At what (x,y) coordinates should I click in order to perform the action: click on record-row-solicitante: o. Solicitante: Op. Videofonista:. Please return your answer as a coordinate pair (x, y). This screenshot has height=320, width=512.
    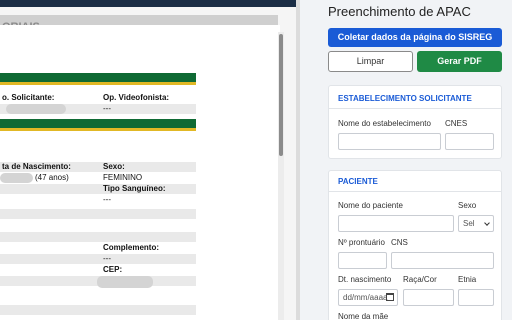
    Looking at the image, I should click on (86, 97).